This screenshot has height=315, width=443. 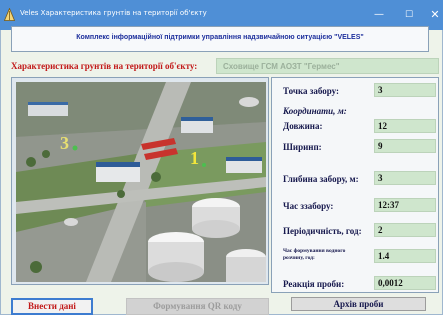 What do you see at coordinates (194, 158) in the screenshot?
I see `sample-marker-1: 1` at bounding box center [194, 158].